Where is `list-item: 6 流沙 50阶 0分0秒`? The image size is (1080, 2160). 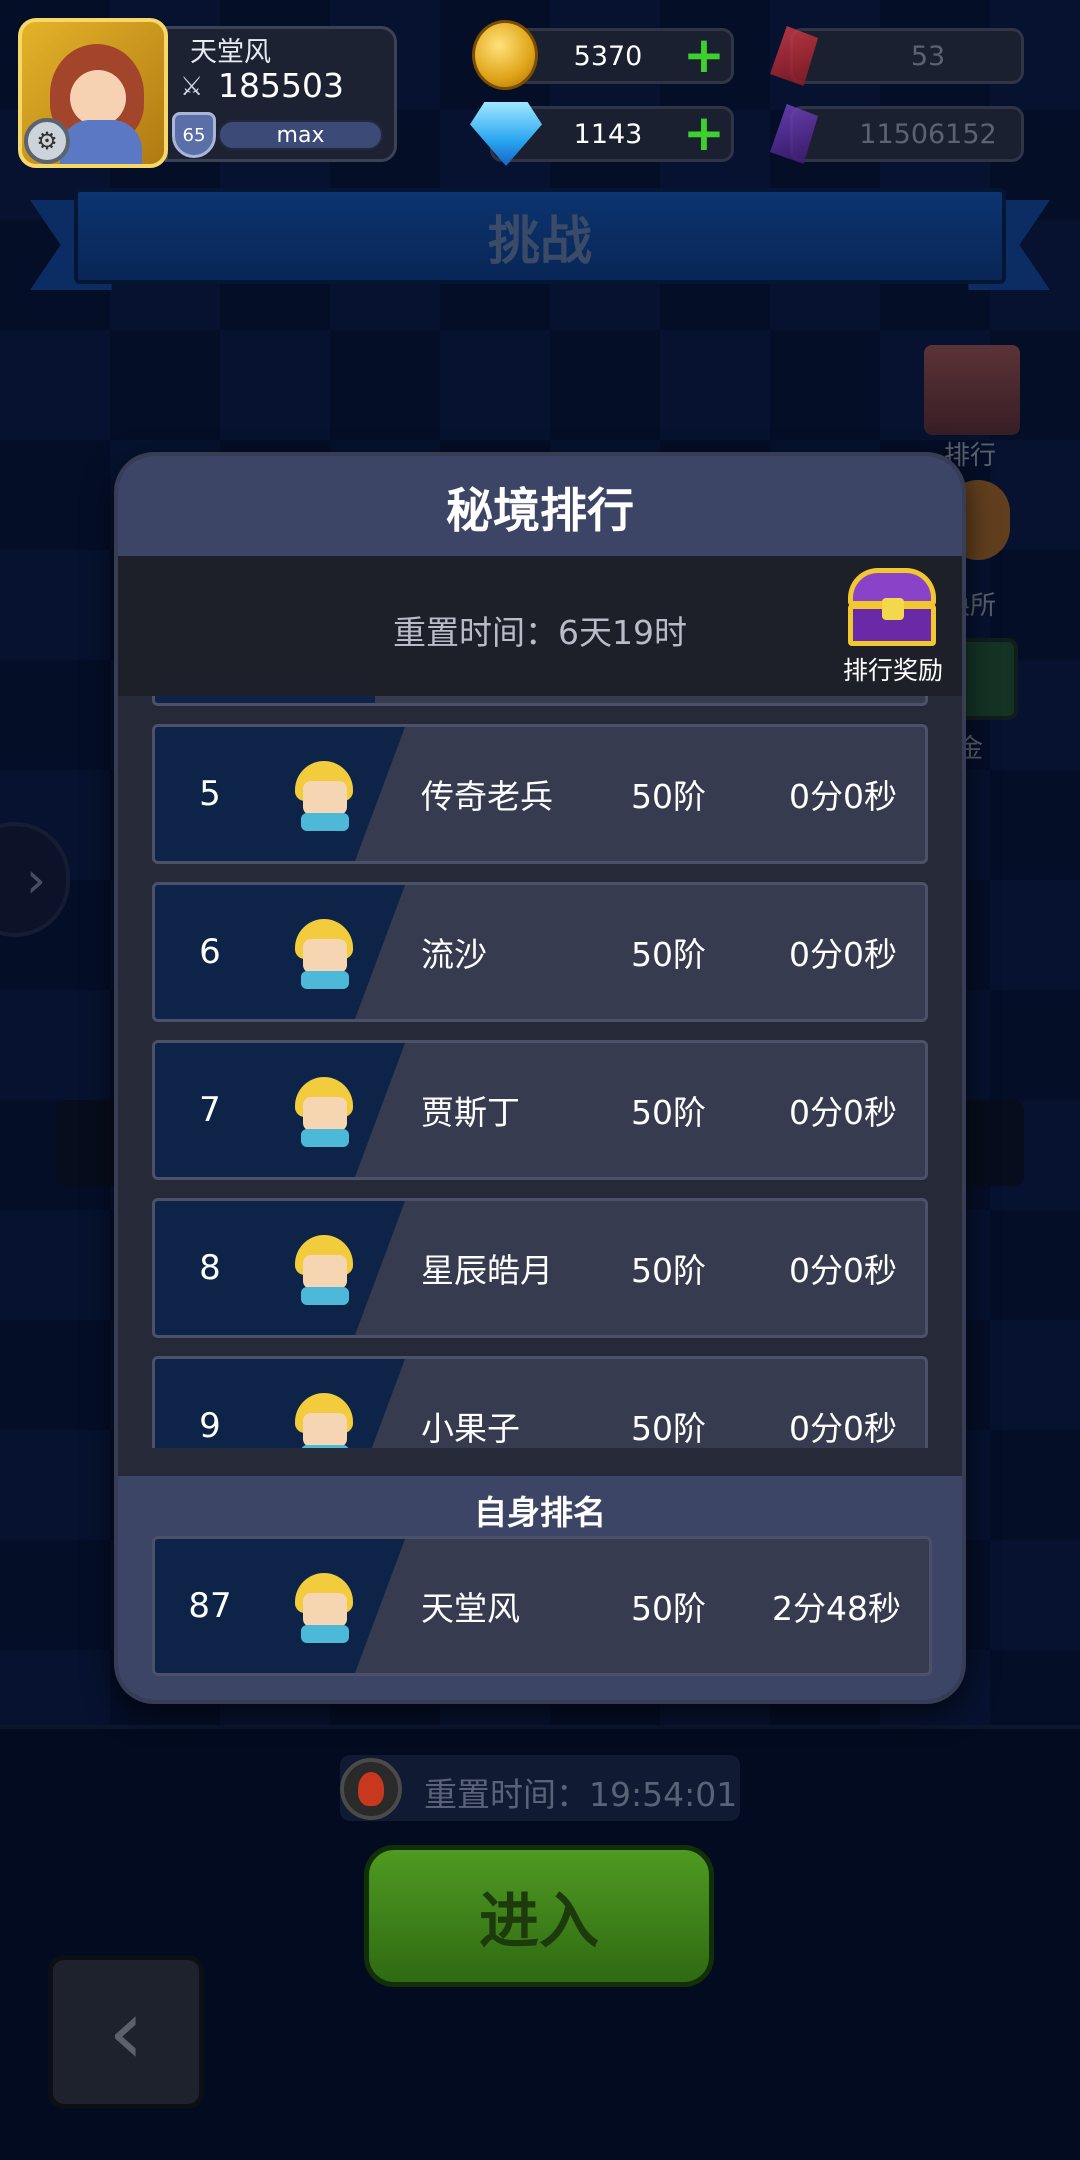 list-item: 6 流沙 50阶 0分0秒 is located at coordinates (540, 952).